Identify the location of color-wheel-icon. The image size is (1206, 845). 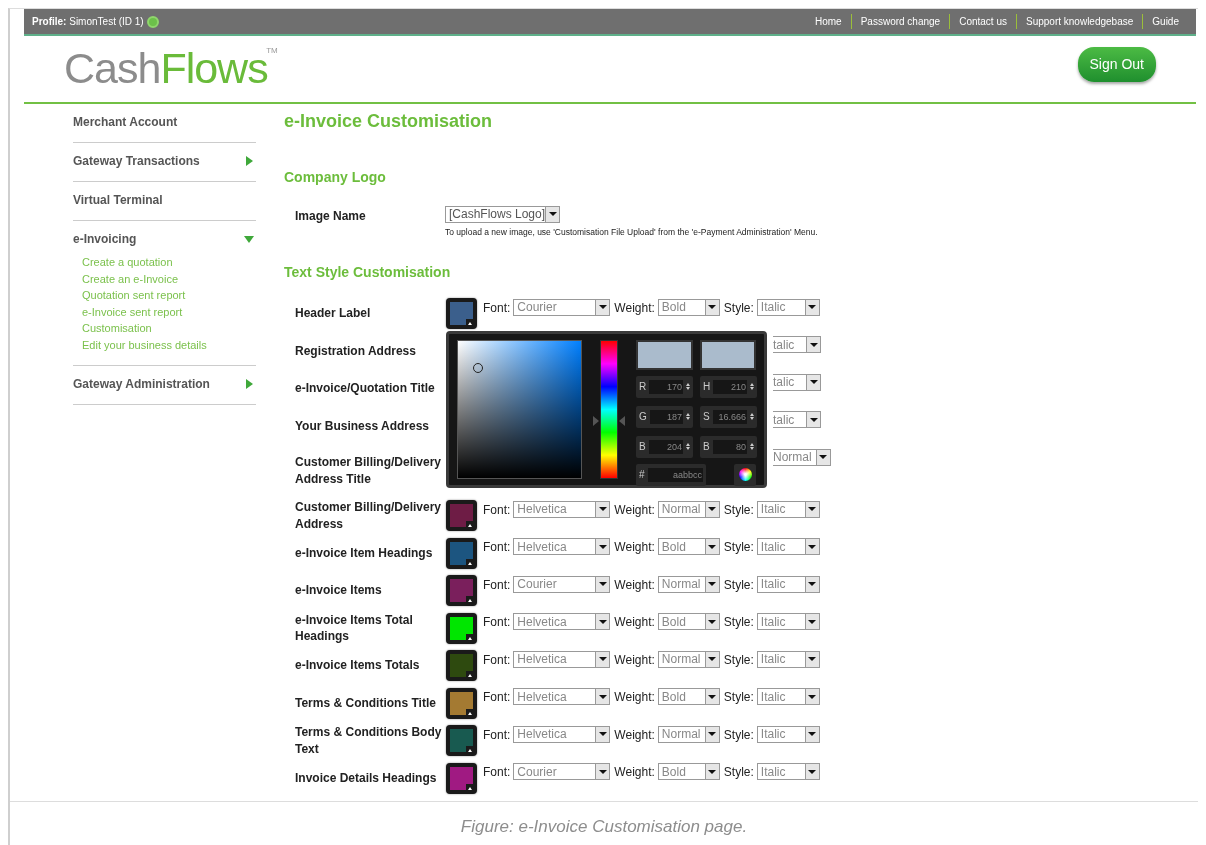
(745, 474).